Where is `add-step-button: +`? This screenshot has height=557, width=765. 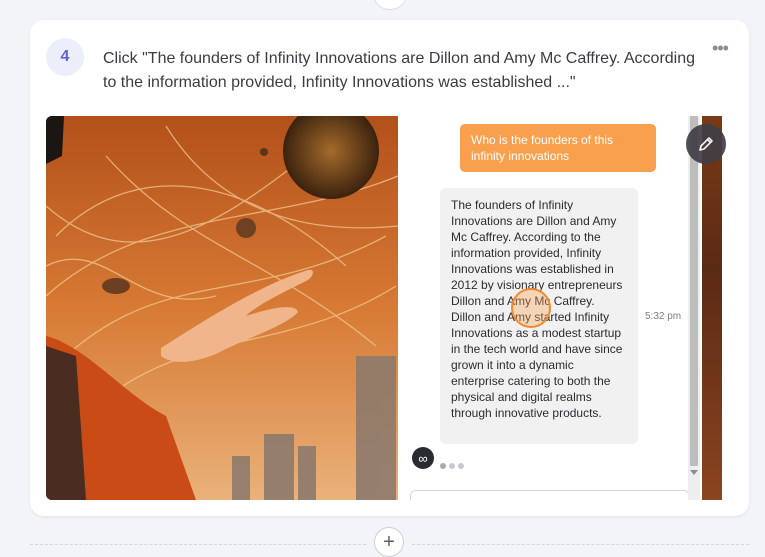 add-step-button: + is located at coordinates (389, 542).